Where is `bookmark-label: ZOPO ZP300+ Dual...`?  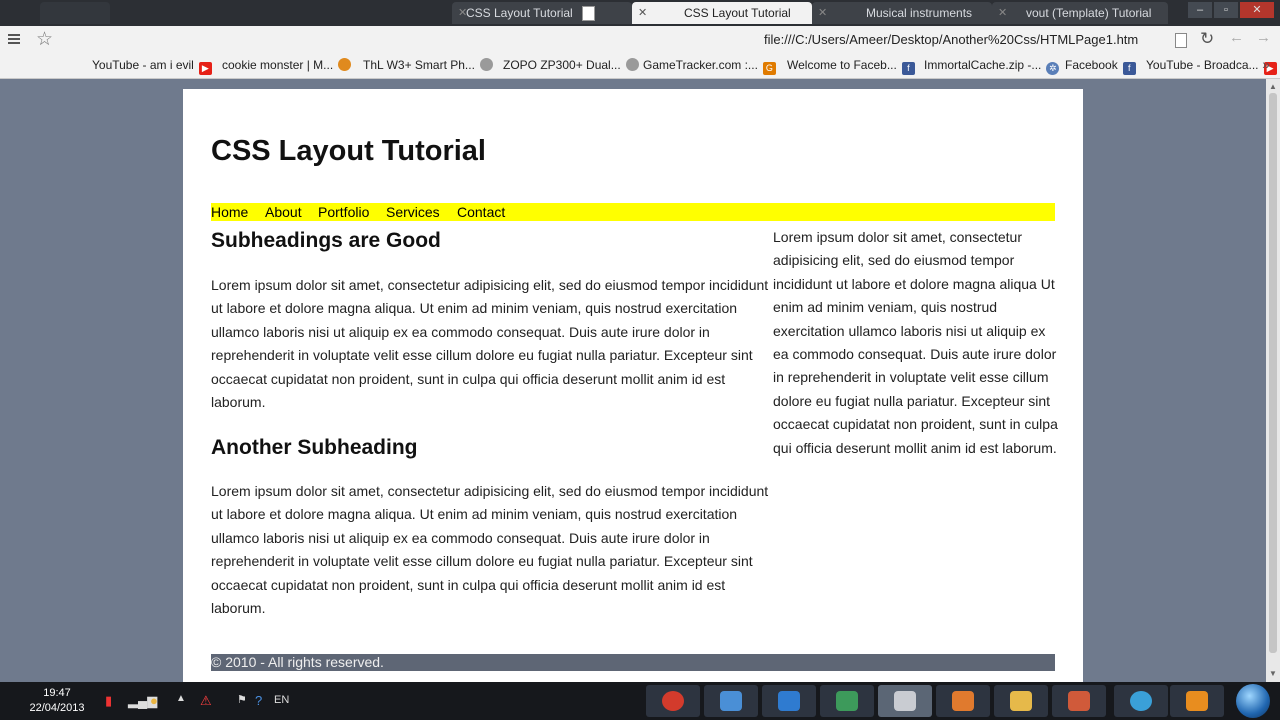 bookmark-label: ZOPO ZP300+ Dual... is located at coordinates (562, 65).